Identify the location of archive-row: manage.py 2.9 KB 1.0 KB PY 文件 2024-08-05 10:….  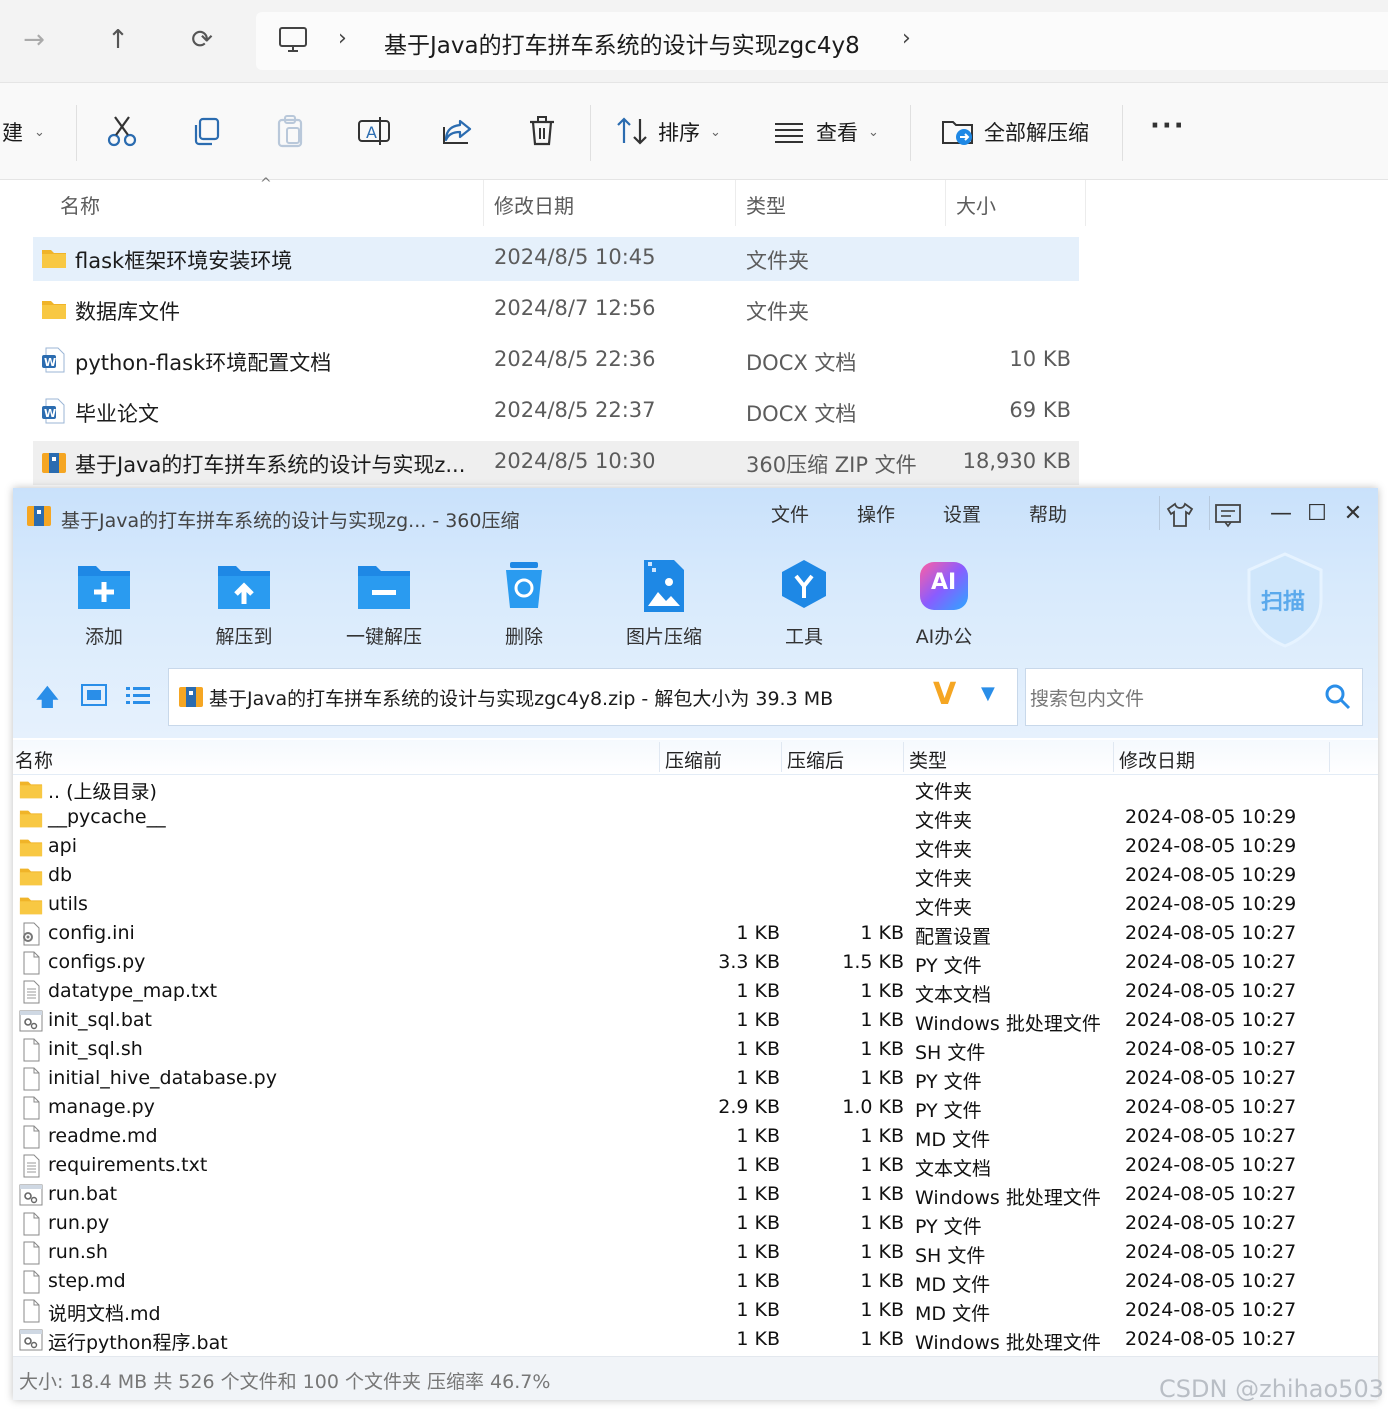
(695, 1108).